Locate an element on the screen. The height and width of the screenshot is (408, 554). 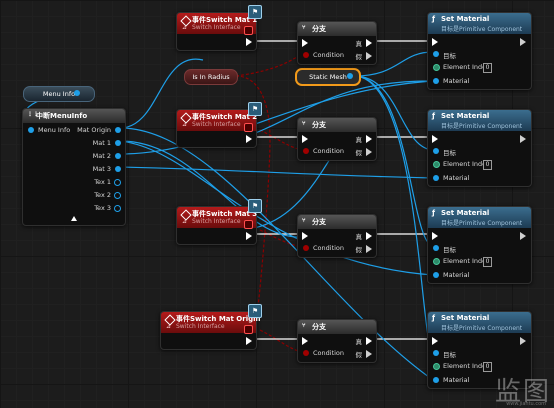
event-switch-mat-1-exec-out is located at coordinates (249, 42).